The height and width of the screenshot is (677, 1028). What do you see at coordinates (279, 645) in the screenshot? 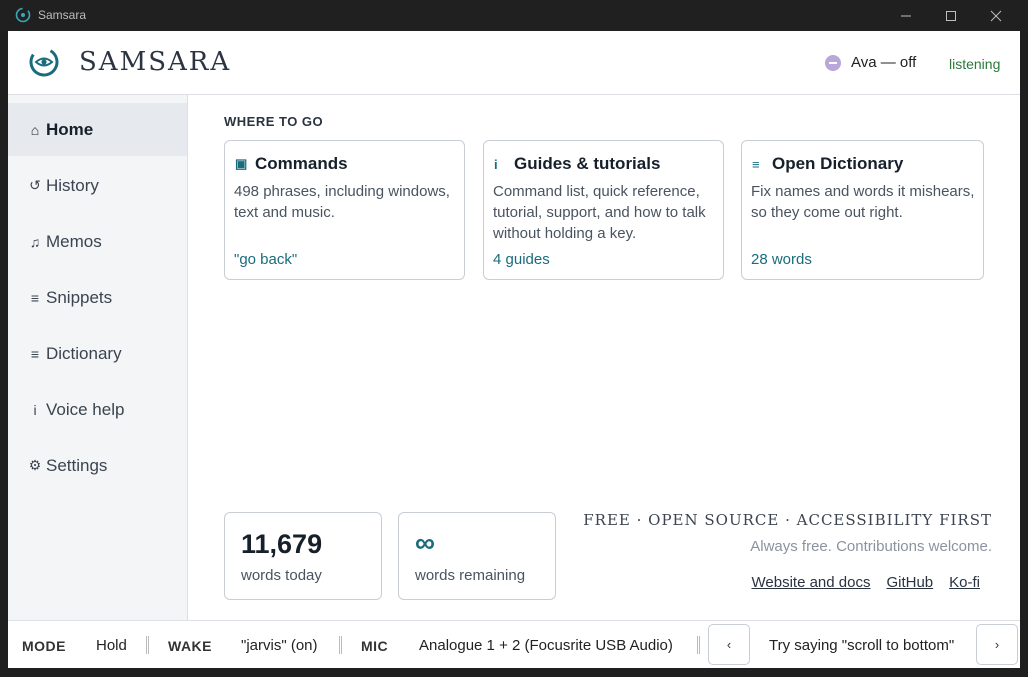
I see `wake-value: "jarvis" (on)` at bounding box center [279, 645].